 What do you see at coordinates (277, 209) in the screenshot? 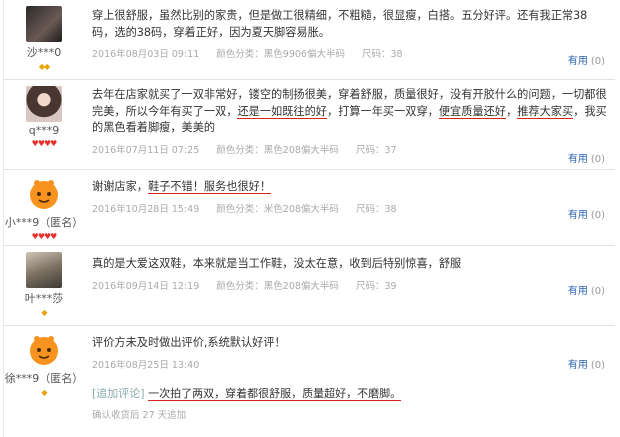
I see `review-sku: 颜色分类：米色208偏大半码` at bounding box center [277, 209].